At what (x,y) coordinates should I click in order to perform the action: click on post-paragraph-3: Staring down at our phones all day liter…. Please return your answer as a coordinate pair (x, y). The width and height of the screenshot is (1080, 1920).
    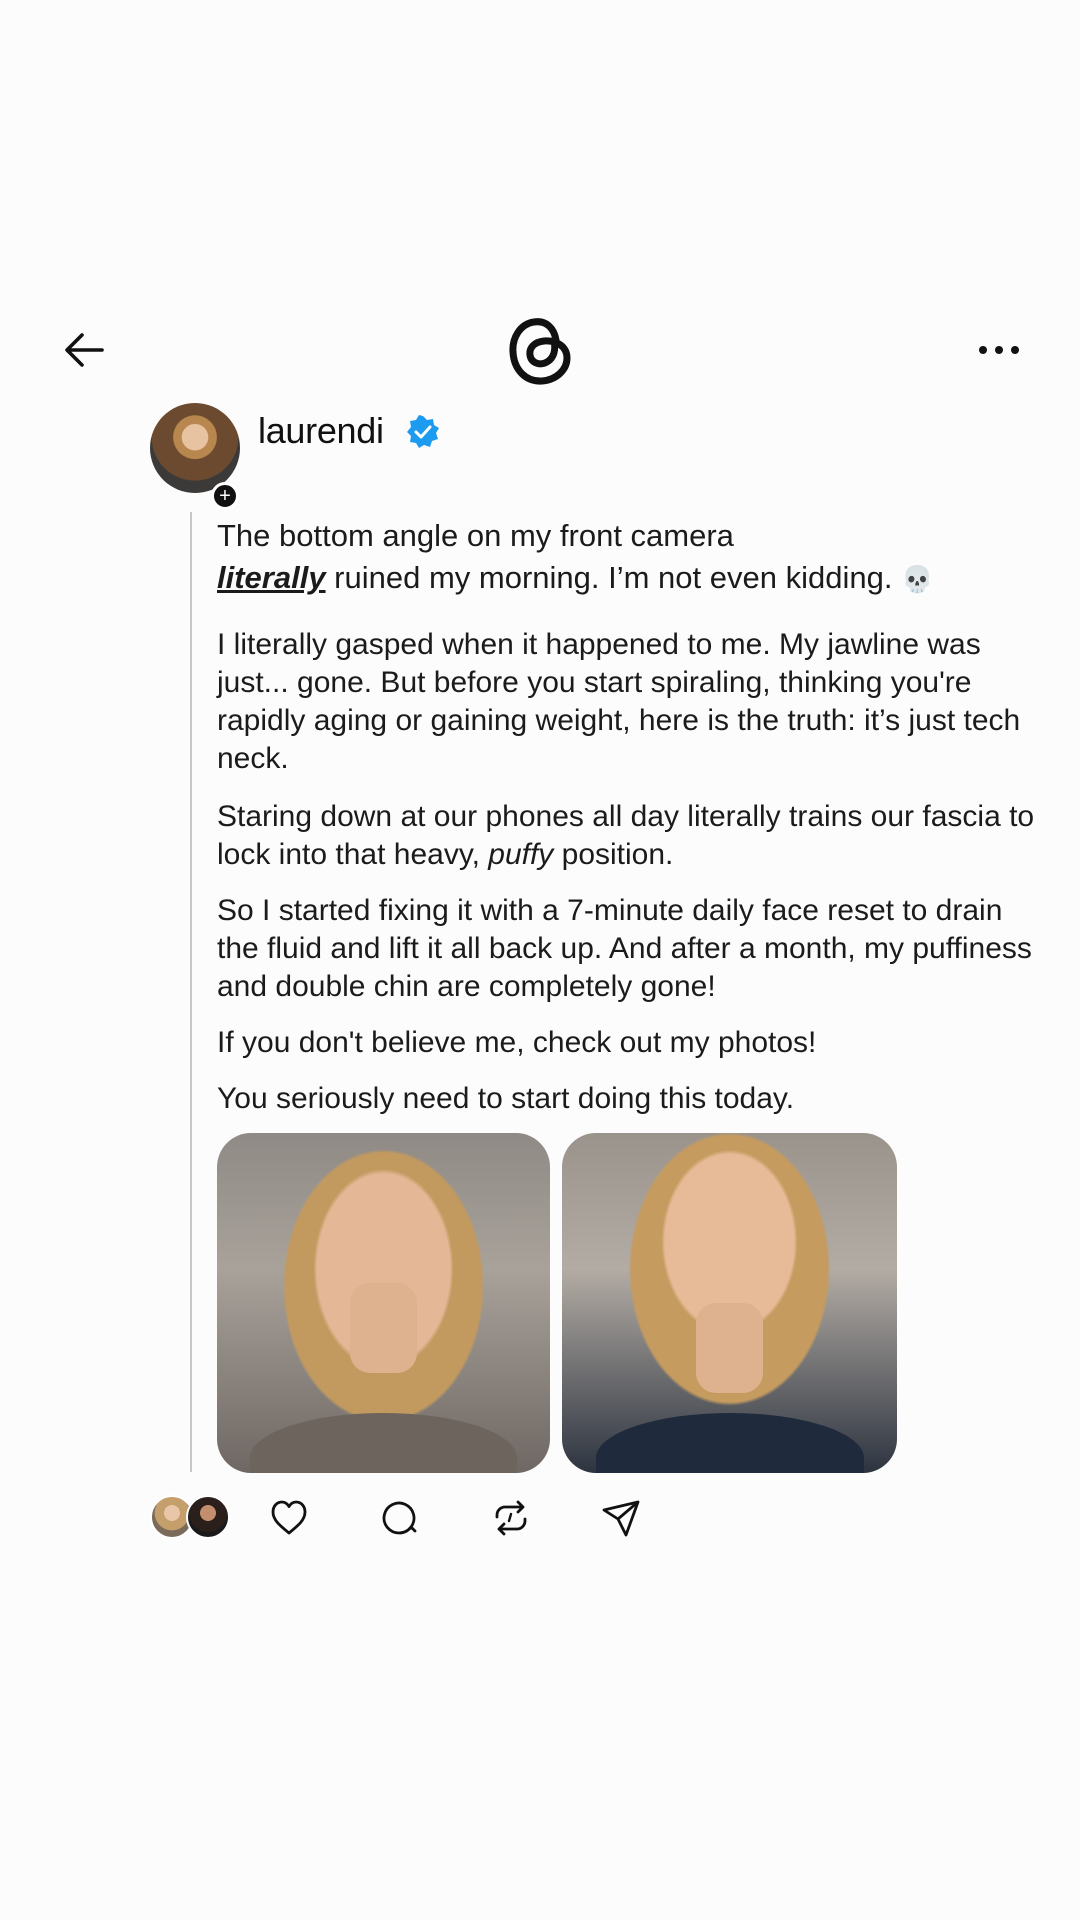
    Looking at the image, I should click on (626, 835).